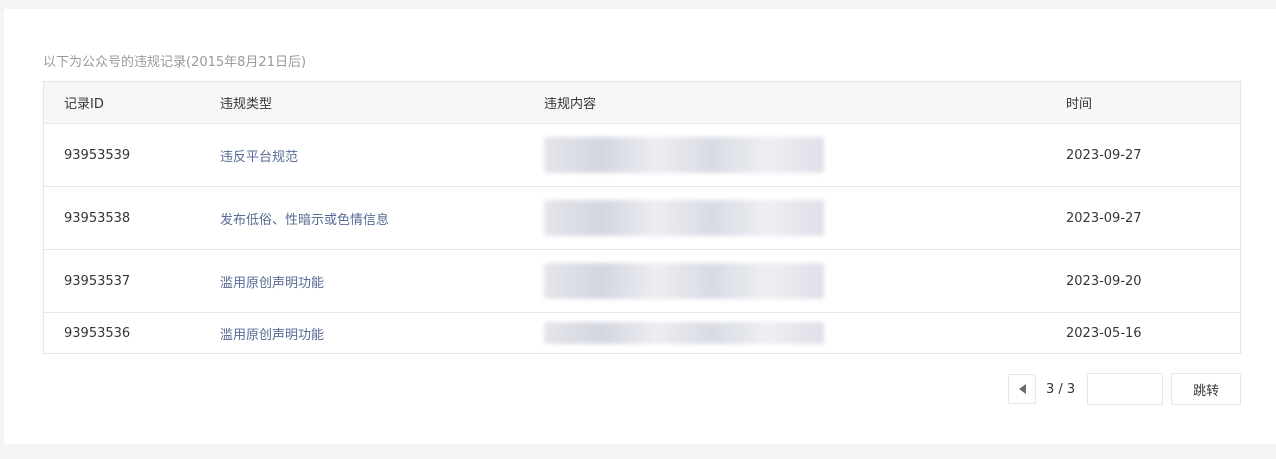 The width and height of the screenshot is (1276, 459). I want to click on pagination: 3 / 3 跳转, so click(1125, 389).